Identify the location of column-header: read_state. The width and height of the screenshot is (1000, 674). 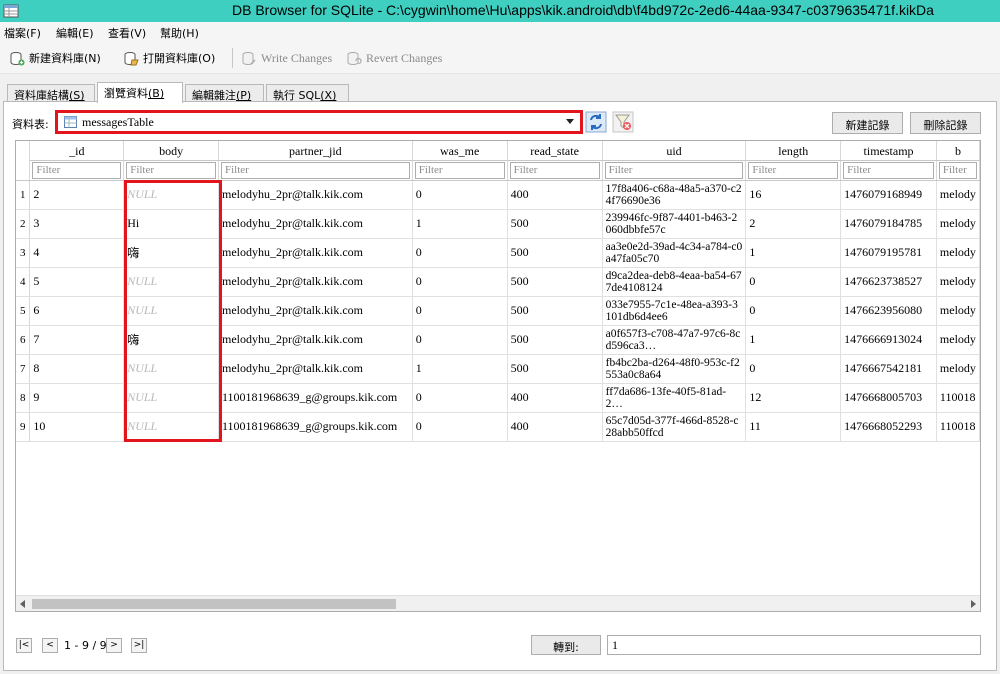
(555, 151).